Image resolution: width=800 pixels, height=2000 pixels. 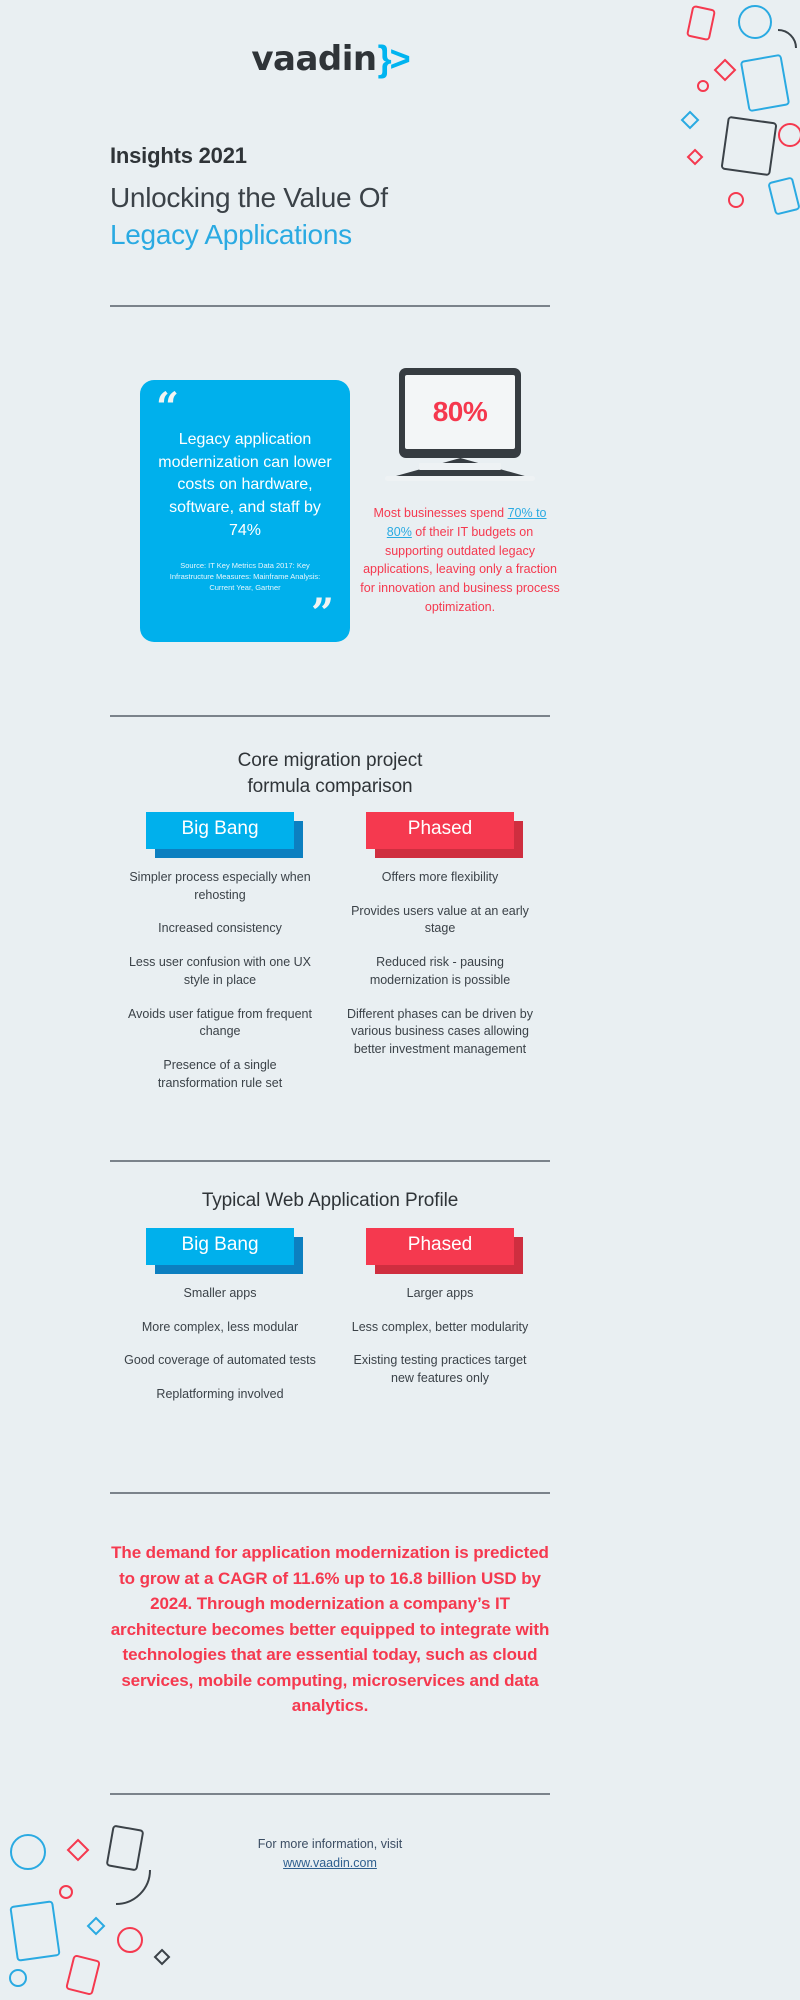 What do you see at coordinates (440, 876) in the screenshot?
I see `list-item: Offers more flexibility` at bounding box center [440, 876].